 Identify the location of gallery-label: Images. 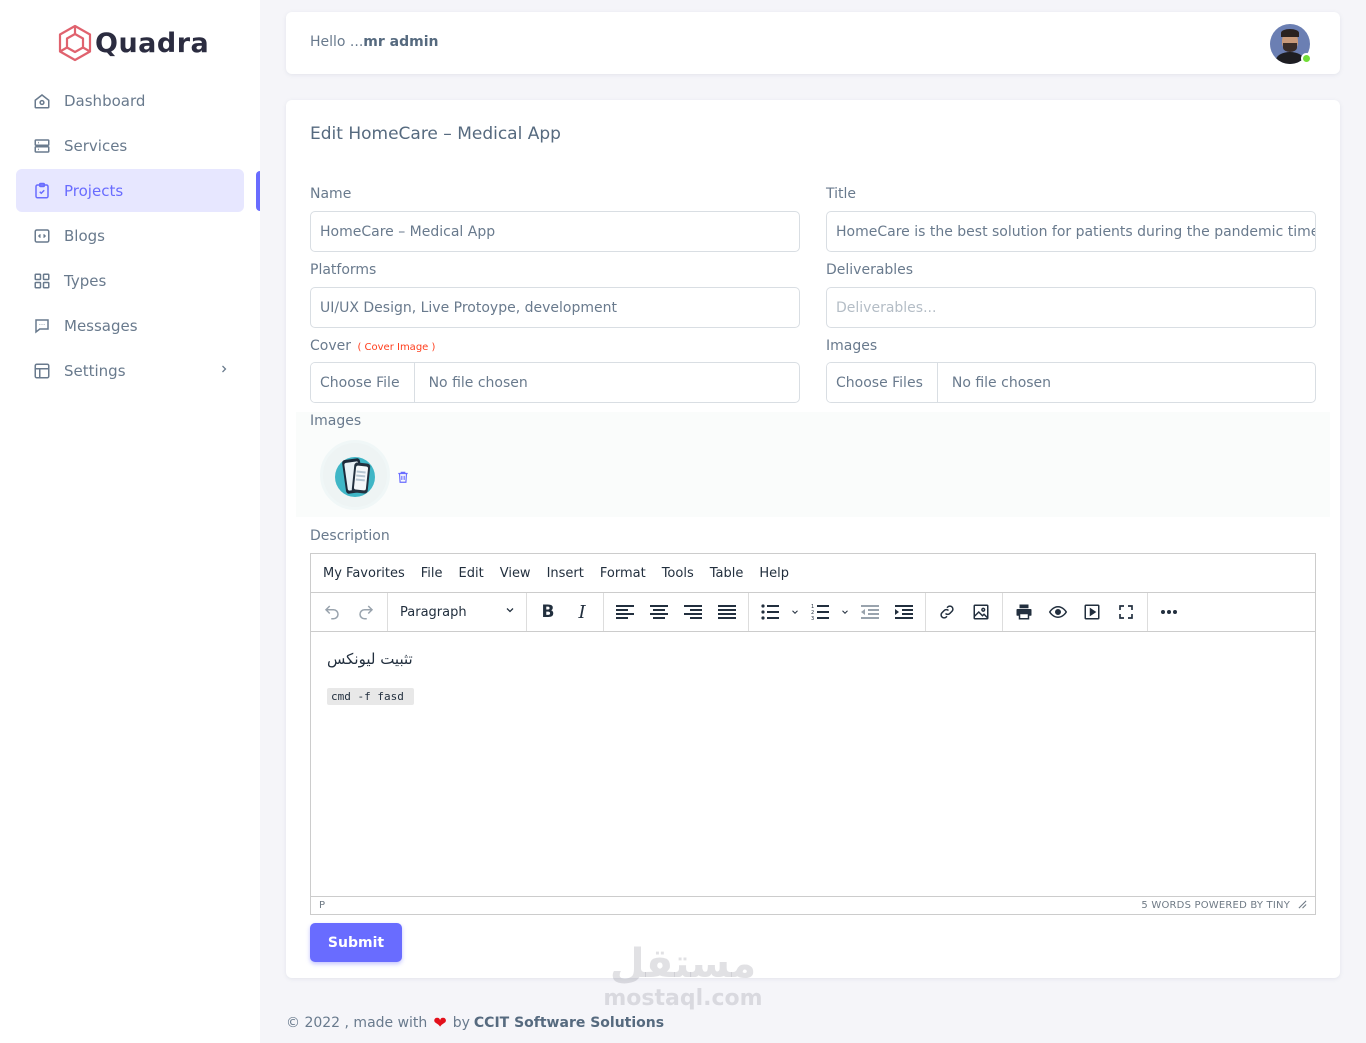
(336, 421).